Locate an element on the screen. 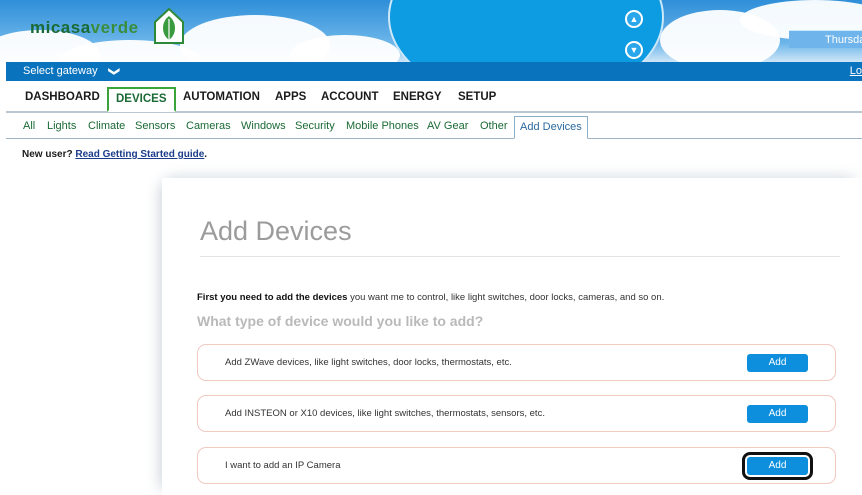 This screenshot has width=862, height=495. subtab-windows: Windows is located at coordinates (263, 126).